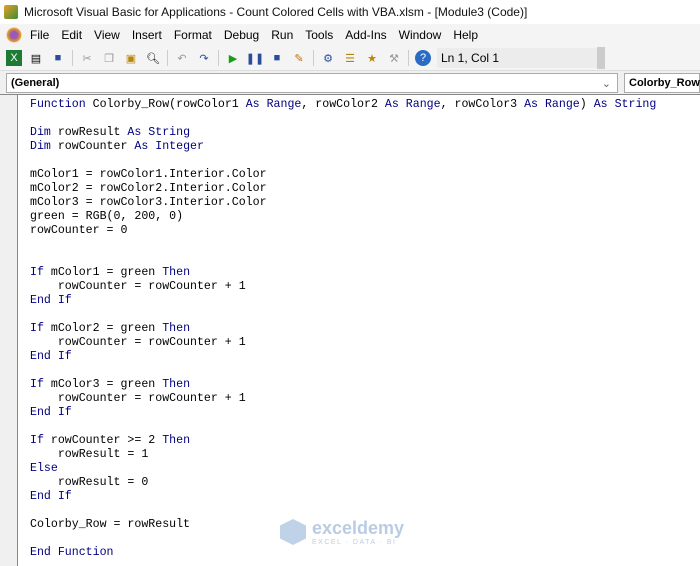 The width and height of the screenshot is (700, 566). What do you see at coordinates (107, 35) in the screenshot?
I see `menu-view: View` at bounding box center [107, 35].